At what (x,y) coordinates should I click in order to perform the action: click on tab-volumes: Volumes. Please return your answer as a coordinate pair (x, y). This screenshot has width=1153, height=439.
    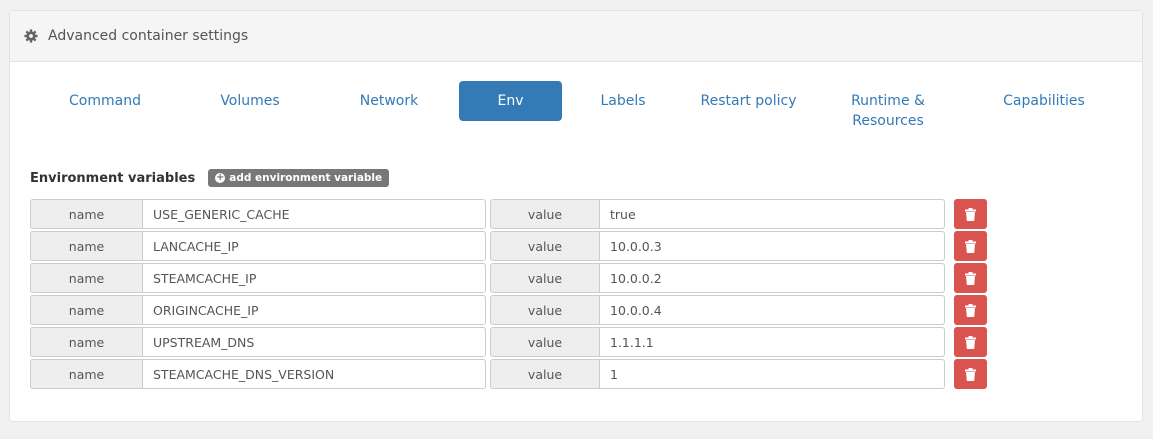
    Looking at the image, I should click on (250, 101).